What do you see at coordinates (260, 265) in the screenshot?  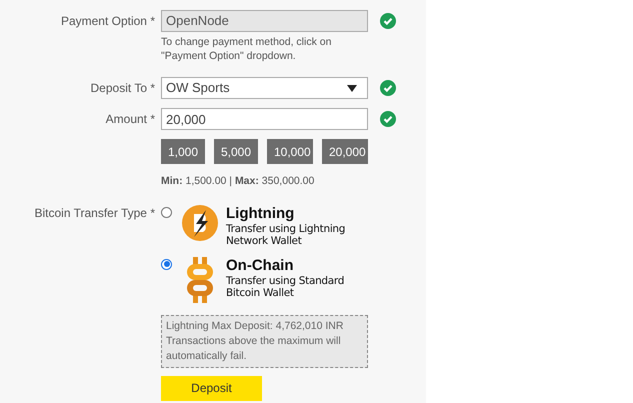 I see `option-title: On-Chain` at bounding box center [260, 265].